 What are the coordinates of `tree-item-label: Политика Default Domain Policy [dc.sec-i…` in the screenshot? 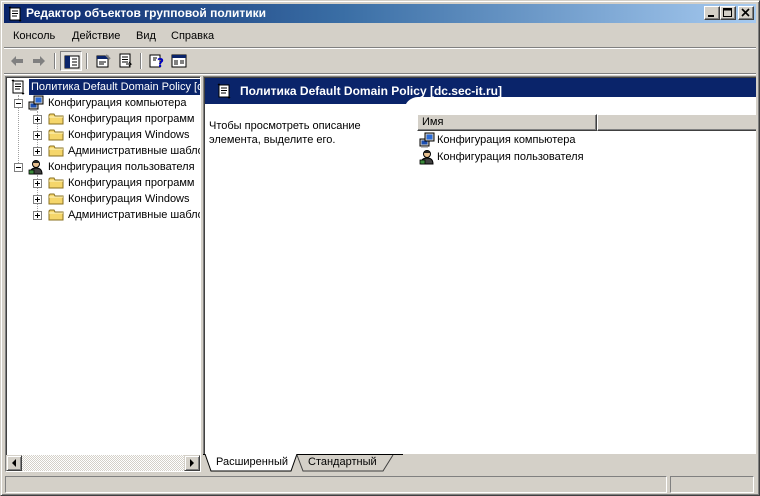 It's located at (114, 87).